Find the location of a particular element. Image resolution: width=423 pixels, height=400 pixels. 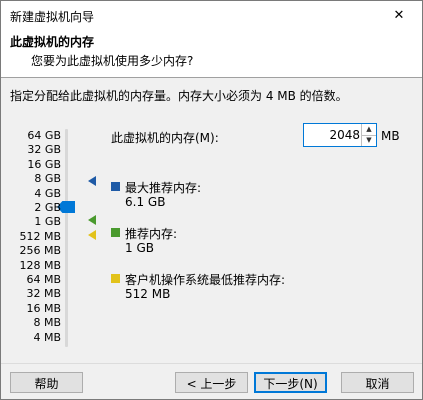

slider-tick-label: 32 GB is located at coordinates (44, 149).